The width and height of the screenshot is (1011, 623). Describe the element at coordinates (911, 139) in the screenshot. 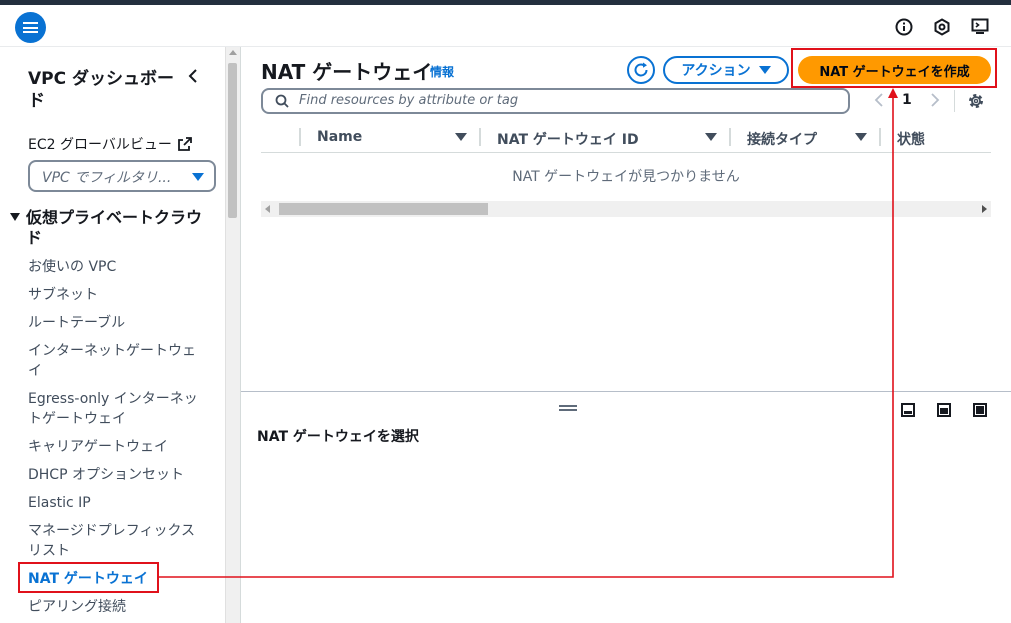

I see `column-header-state: 状態` at that location.